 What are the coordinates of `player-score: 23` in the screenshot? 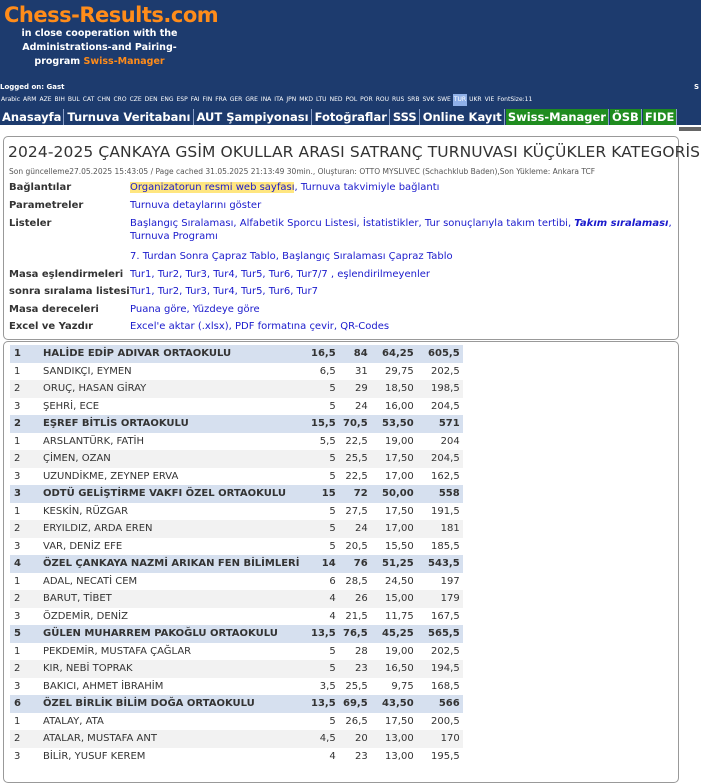 It's located at (354, 669).